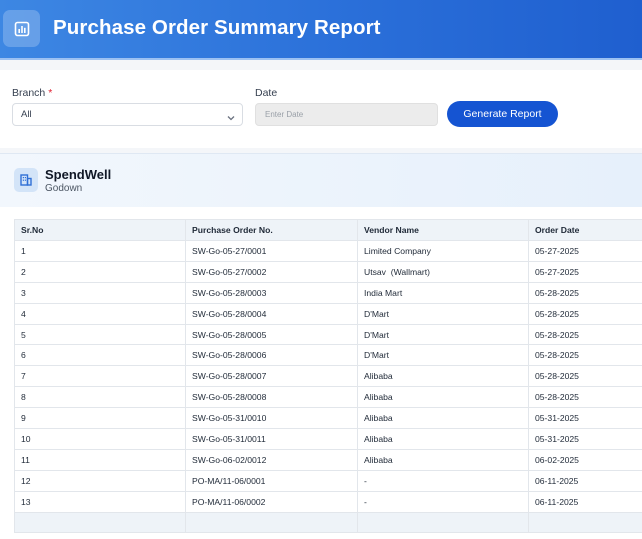  I want to click on vendor-name-cell: Utsav (Wallmart), so click(443, 271).